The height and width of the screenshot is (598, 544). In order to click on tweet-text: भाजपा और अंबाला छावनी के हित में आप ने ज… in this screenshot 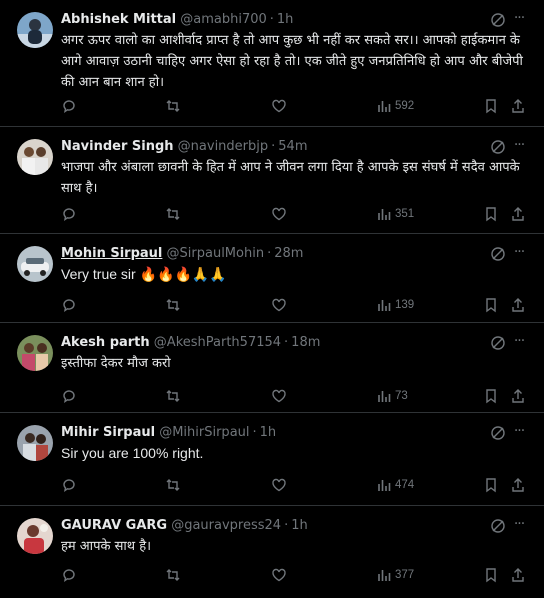, I will do `click(290, 178)`.